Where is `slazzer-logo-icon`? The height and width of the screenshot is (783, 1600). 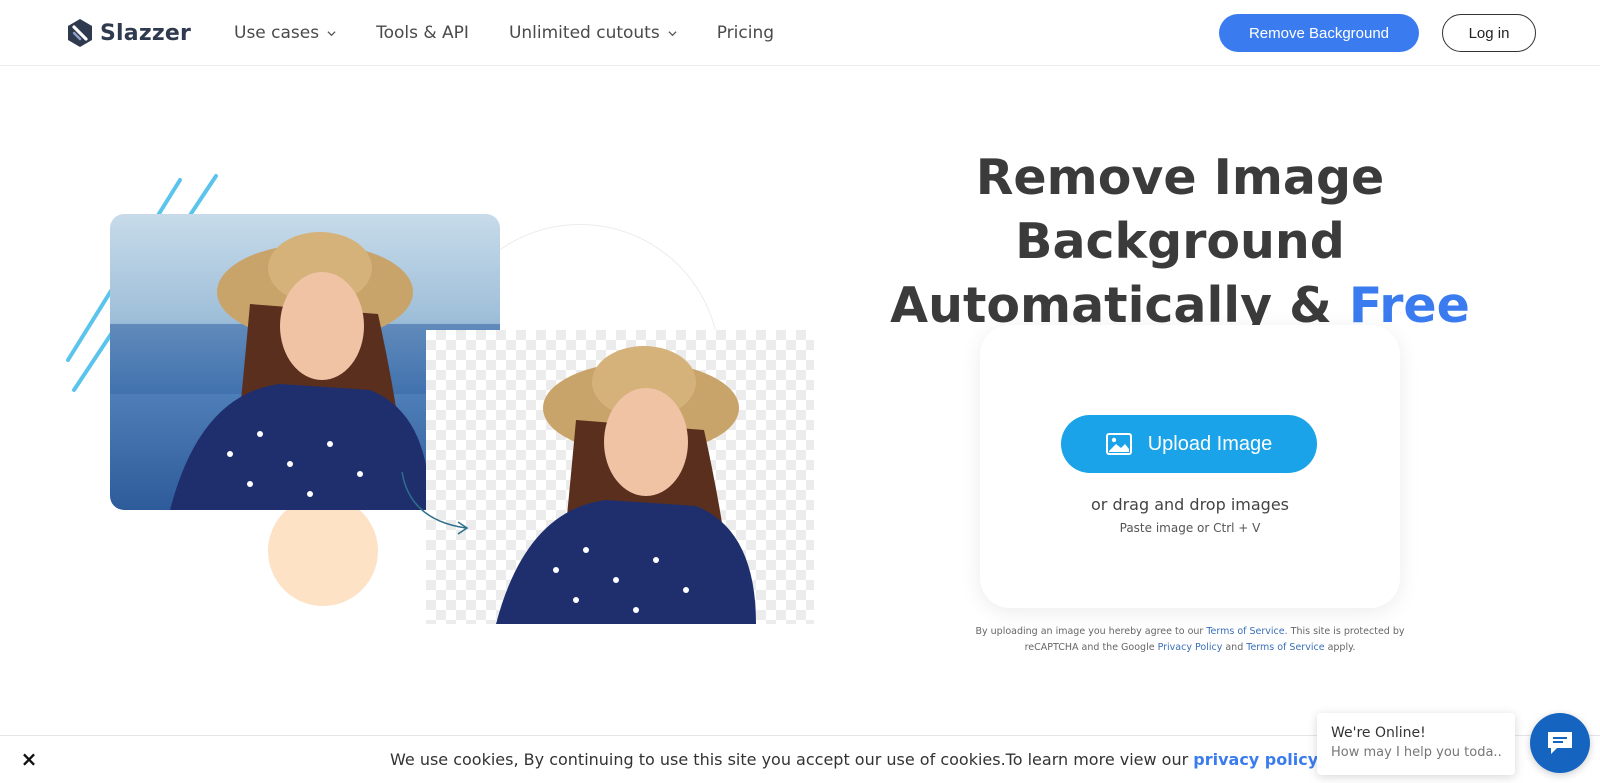
slazzer-logo-icon is located at coordinates (80, 33).